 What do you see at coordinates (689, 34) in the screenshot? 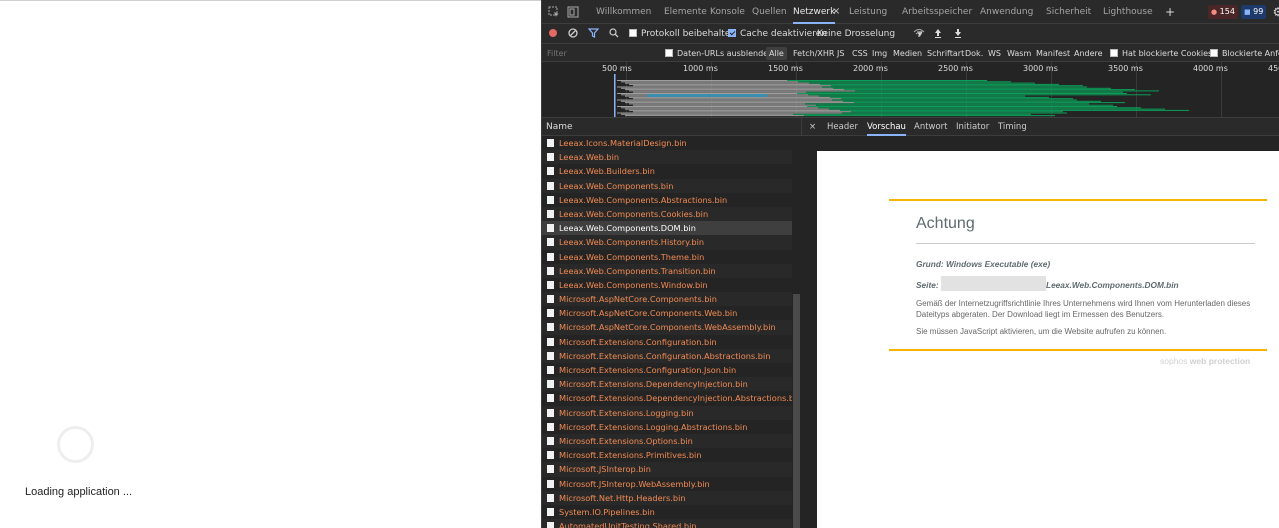
I see `preserve-log-label: Protokoll beibehalten` at bounding box center [689, 34].